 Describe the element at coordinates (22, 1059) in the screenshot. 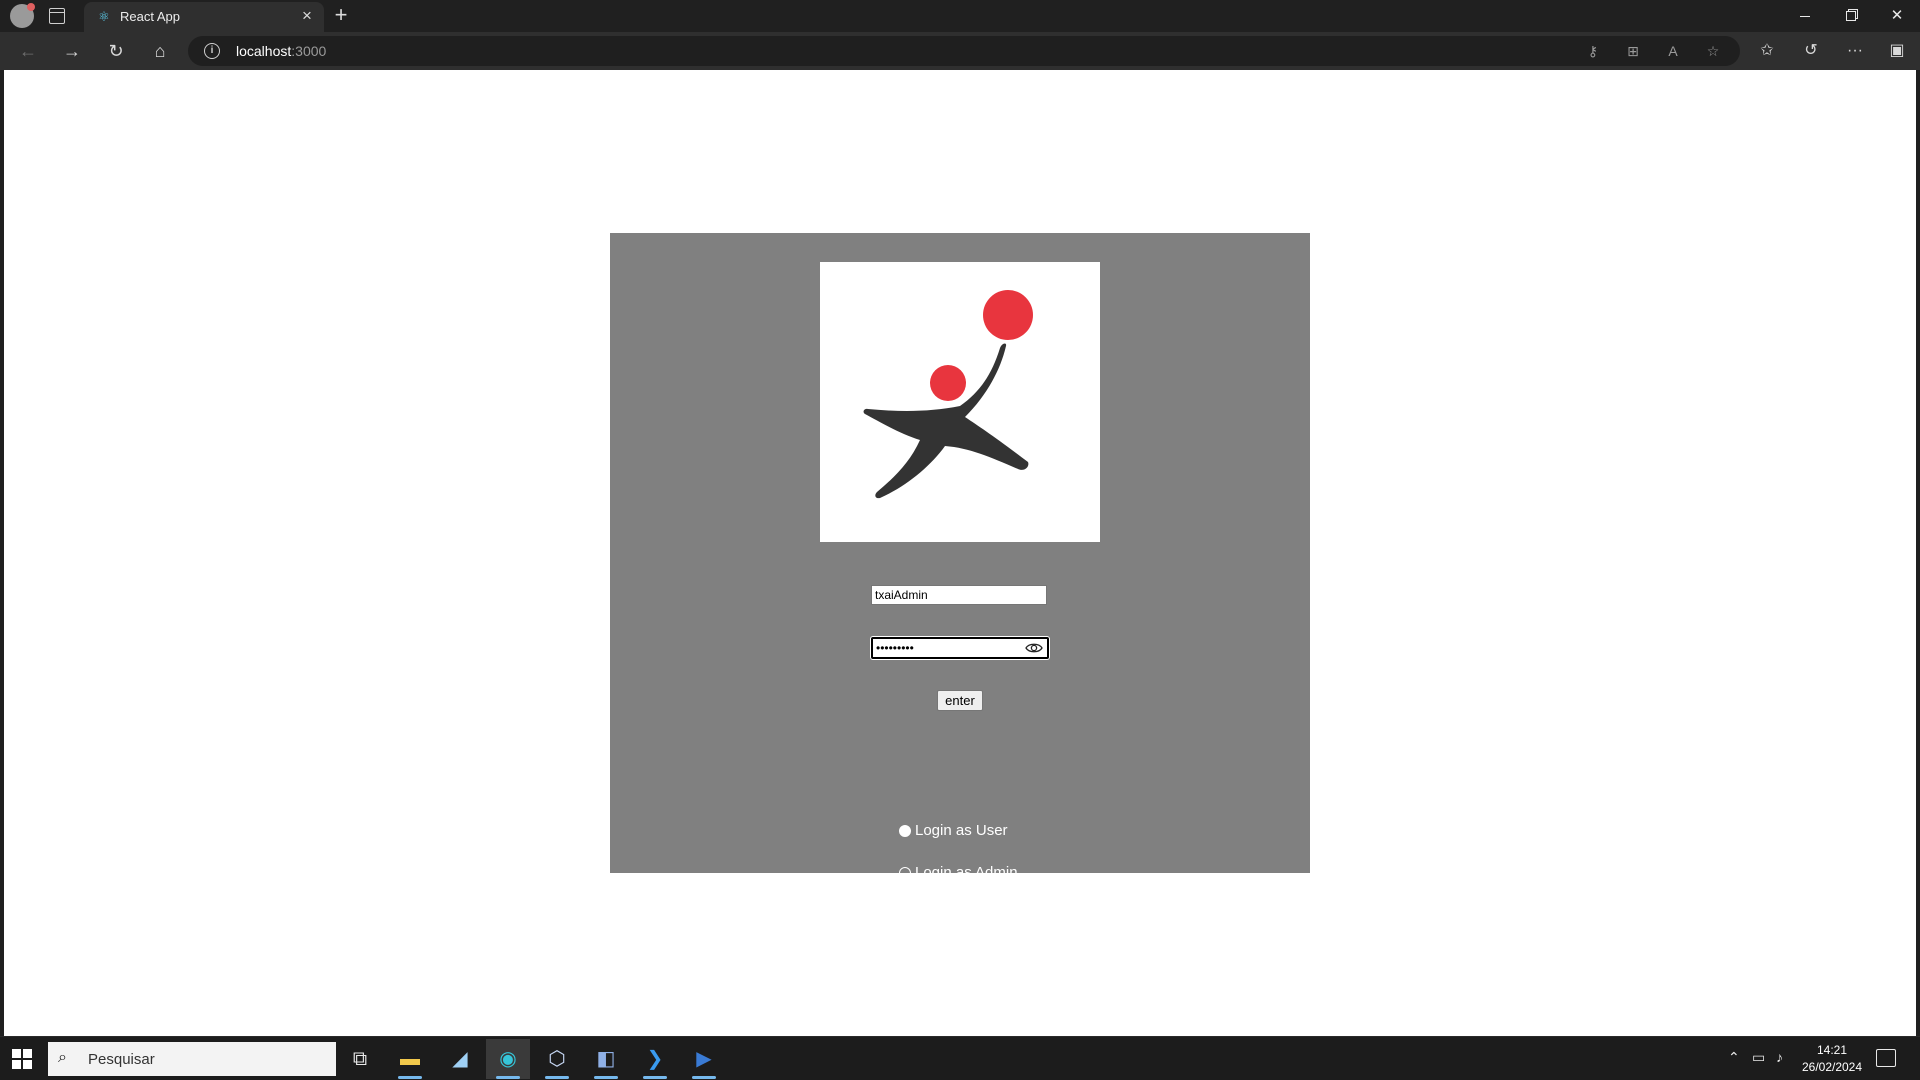

I see `windows-start-icon` at that location.